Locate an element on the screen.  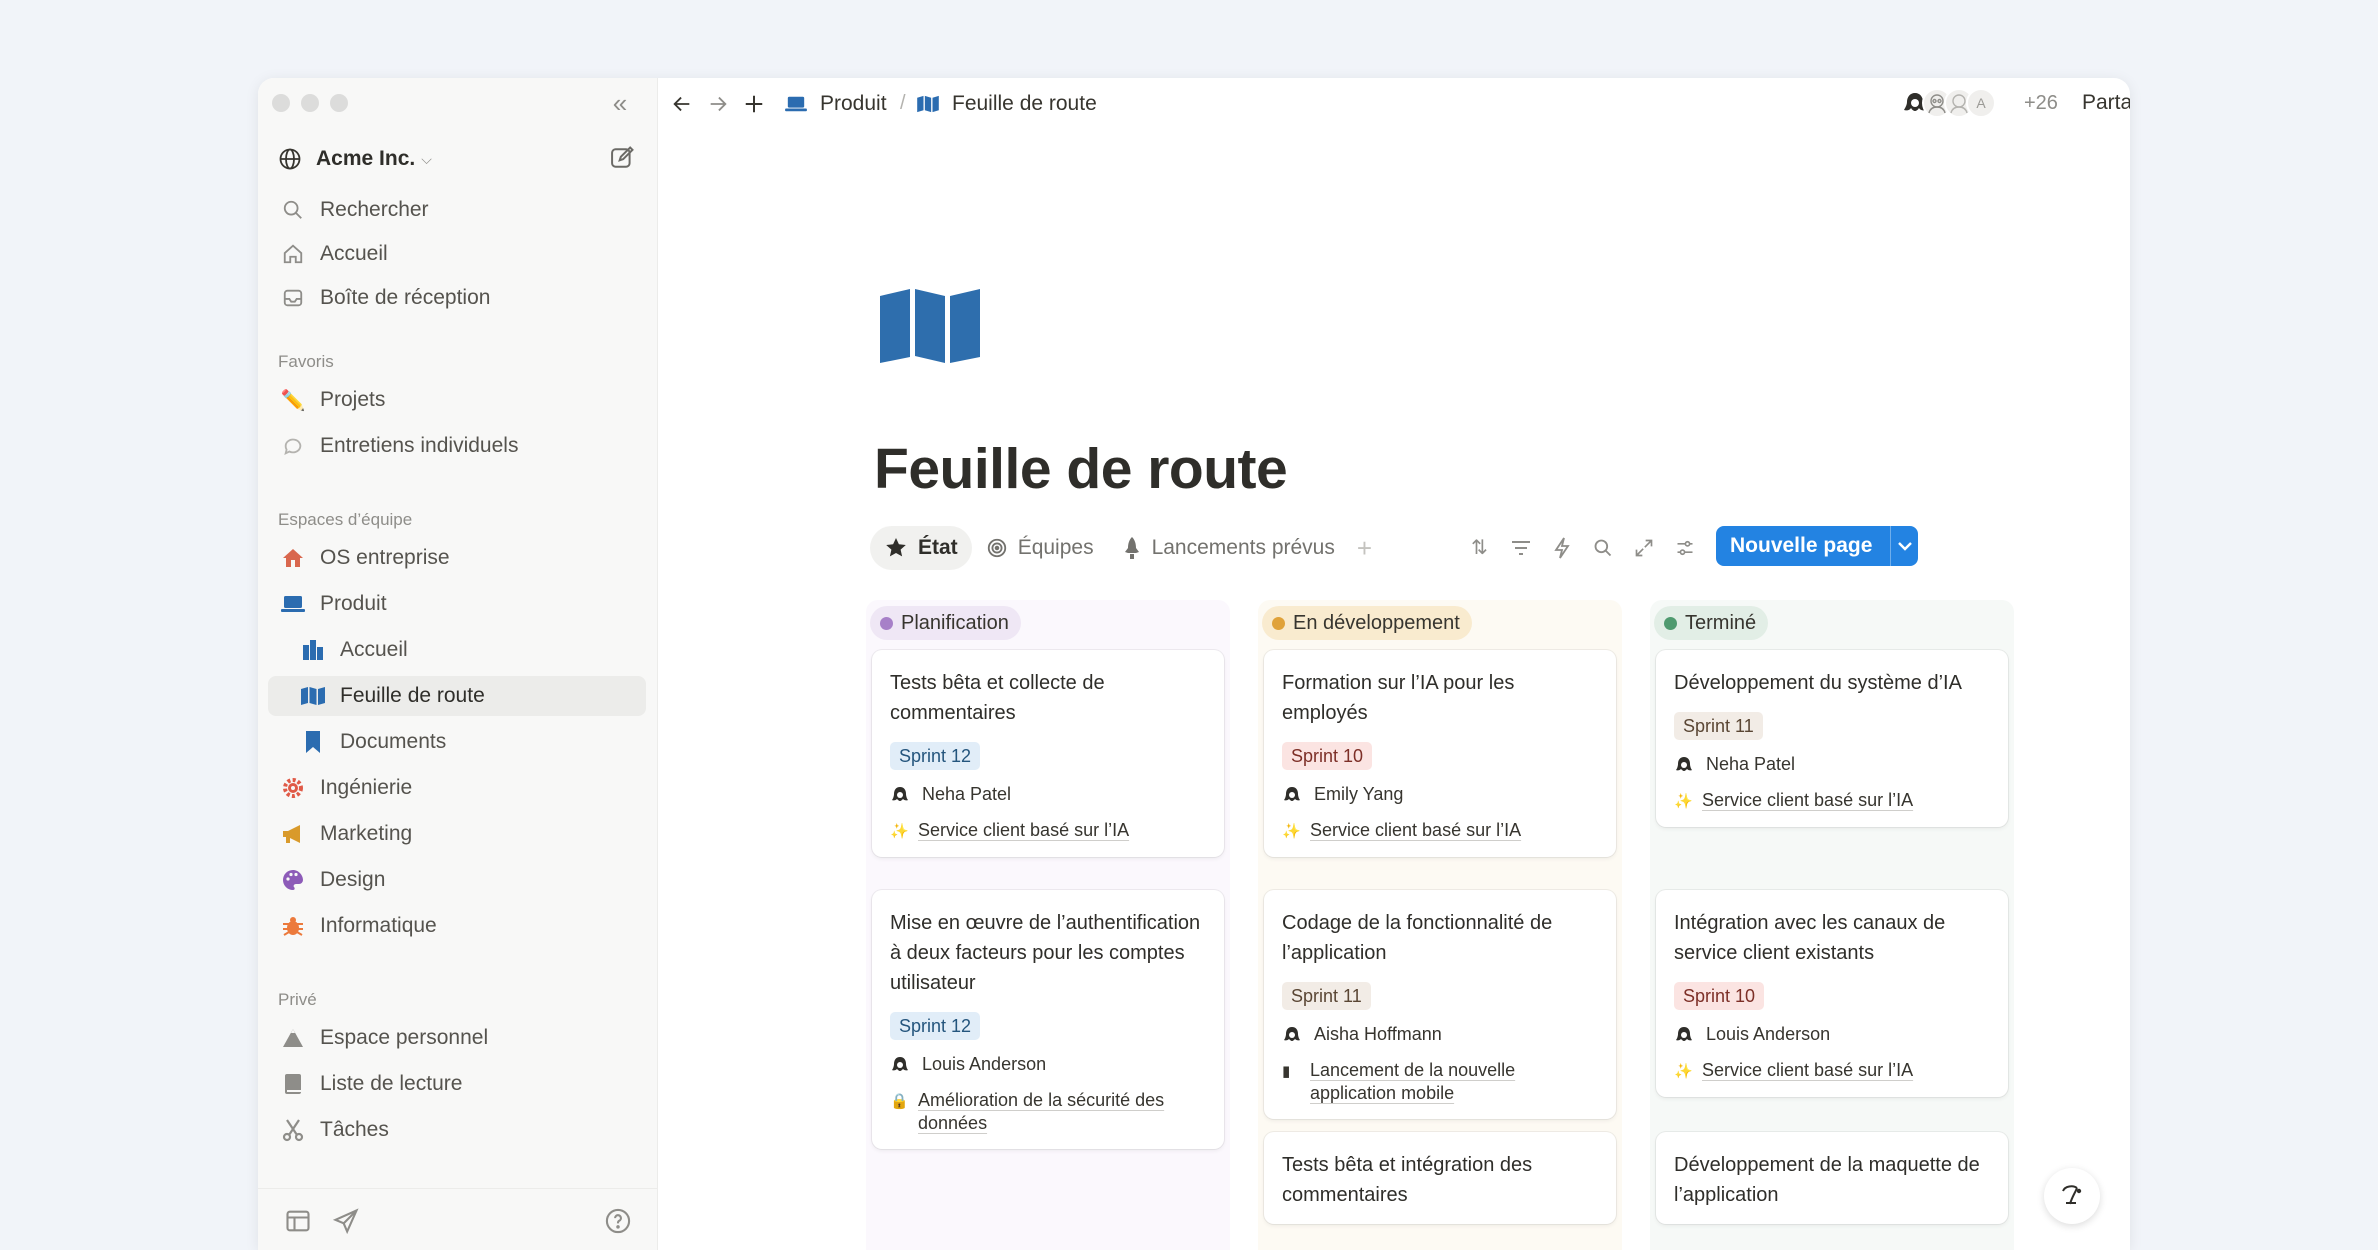
collapse-sidebar-icon: « is located at coordinates (620, 104).